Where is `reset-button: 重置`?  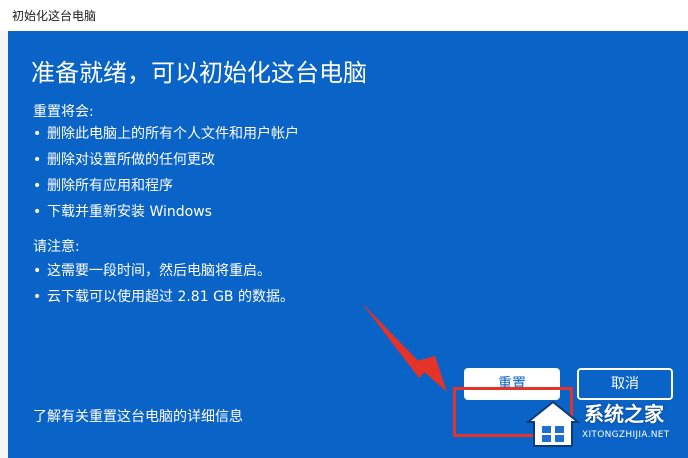 reset-button: 重置 is located at coordinates (512, 384).